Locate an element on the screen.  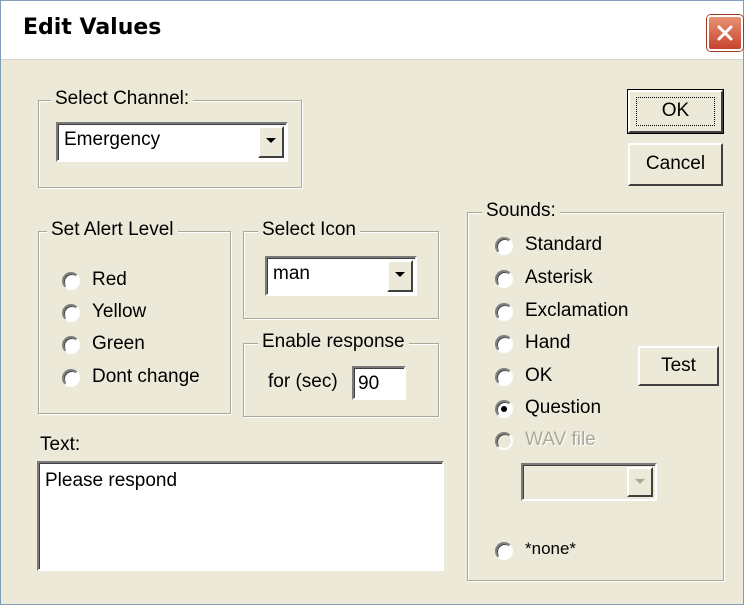
alert-green-label: Green is located at coordinates (118, 344).